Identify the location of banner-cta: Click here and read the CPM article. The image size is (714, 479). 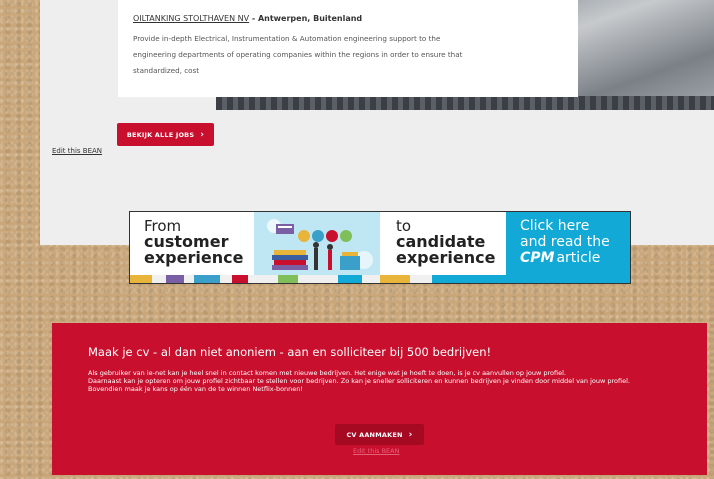
(568, 244).